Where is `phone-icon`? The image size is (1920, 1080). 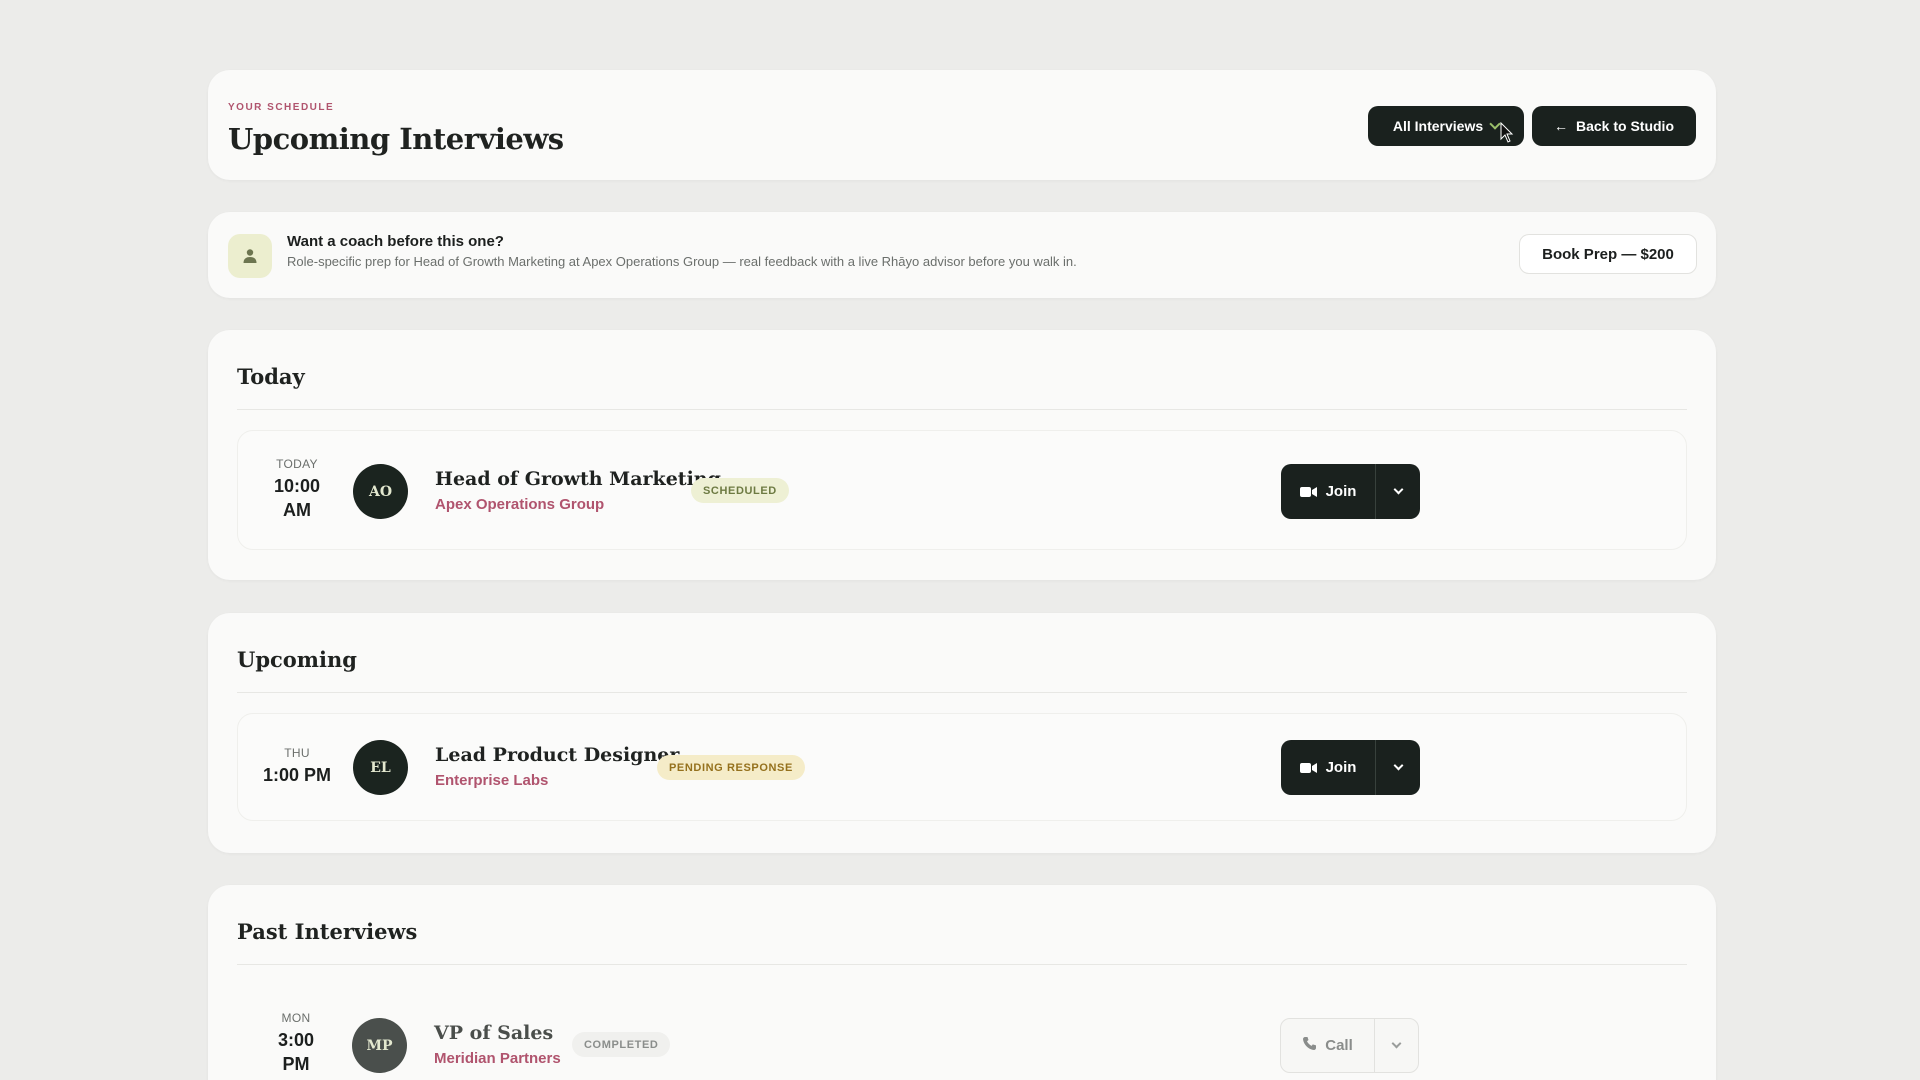 phone-icon is located at coordinates (1309, 1045).